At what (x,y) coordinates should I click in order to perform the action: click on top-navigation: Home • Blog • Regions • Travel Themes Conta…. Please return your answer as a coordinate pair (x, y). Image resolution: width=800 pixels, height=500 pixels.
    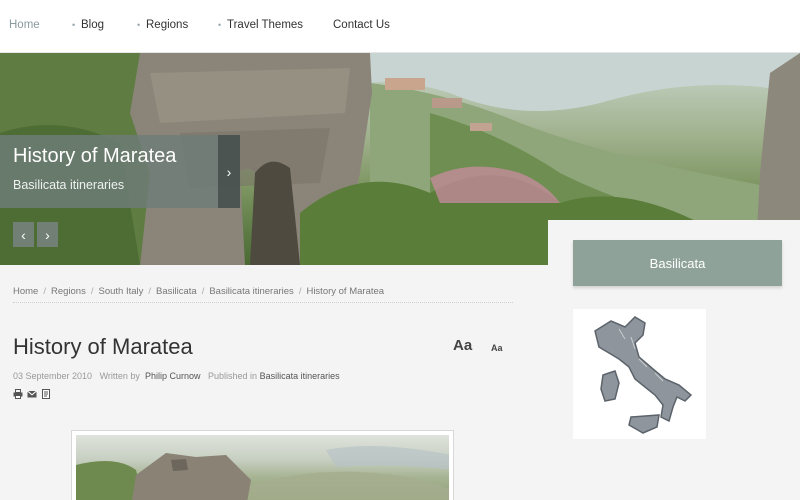
    Looking at the image, I should click on (400, 26).